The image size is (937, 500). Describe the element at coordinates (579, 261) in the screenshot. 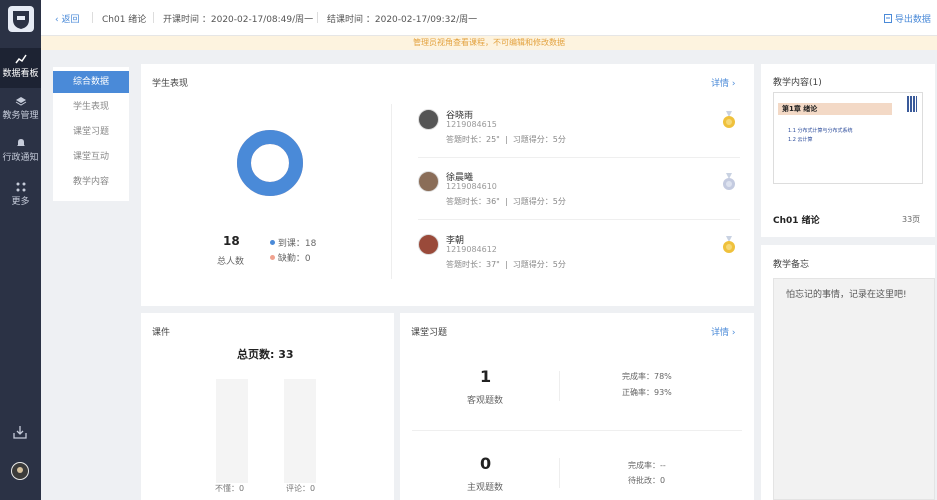

I see `list-item: 李朝 1219084612 答题时长：37" | 习题得分：5分` at that location.